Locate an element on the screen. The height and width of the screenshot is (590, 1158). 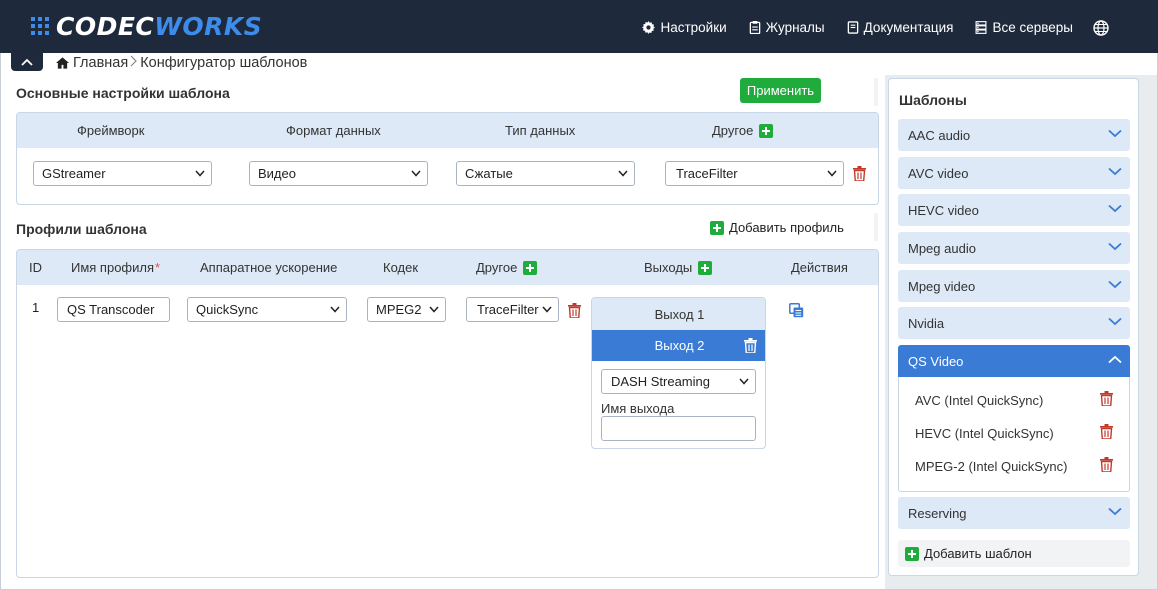
add-profile-label: Добавить профиль is located at coordinates (786, 227).